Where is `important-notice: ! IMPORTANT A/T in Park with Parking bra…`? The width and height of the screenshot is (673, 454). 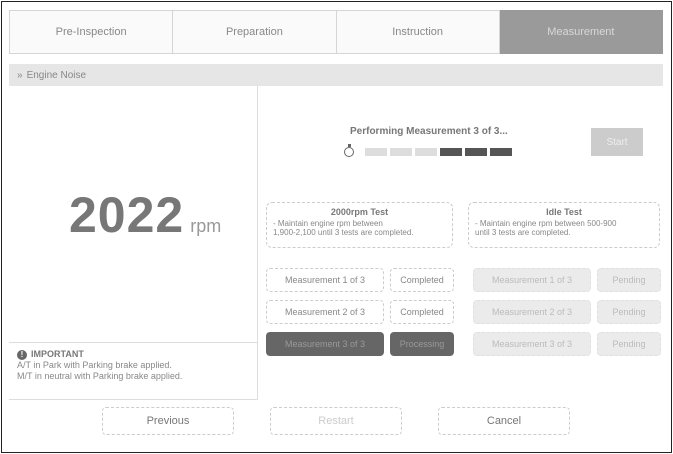
important-notice: ! IMPORTANT A/T in Park with Parking bra… is located at coordinates (133, 365).